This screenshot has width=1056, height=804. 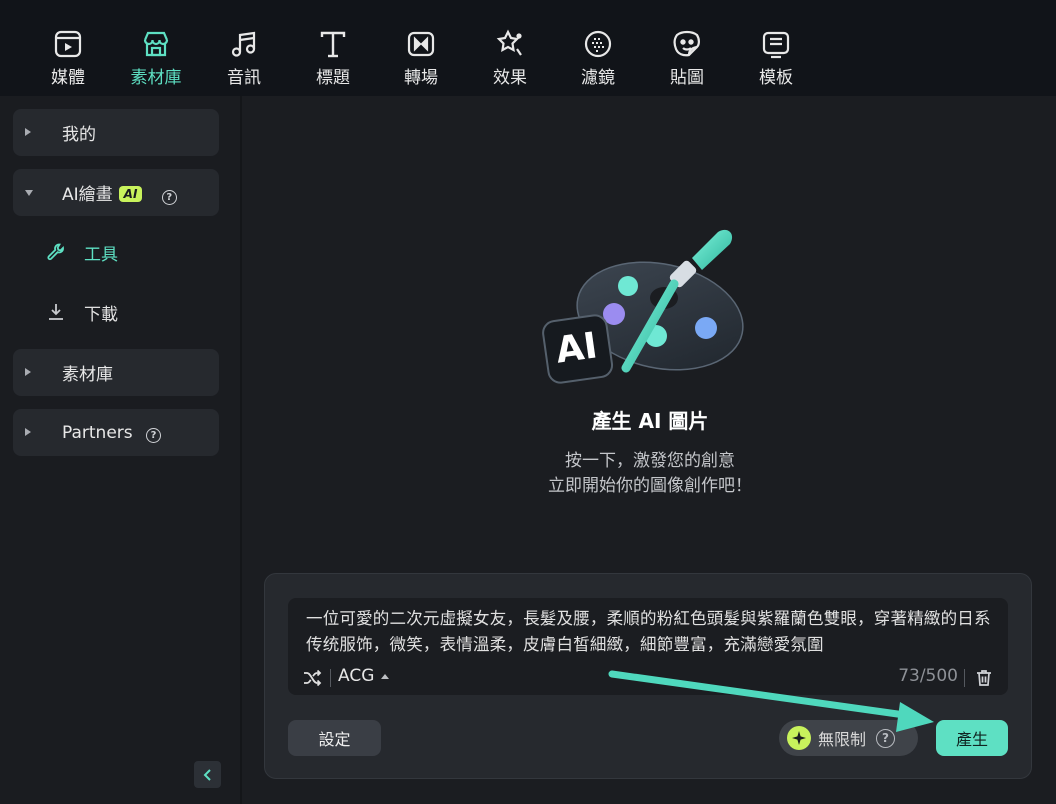 I want to click on sidebar-item-download: 下載, so click(x=82, y=312).